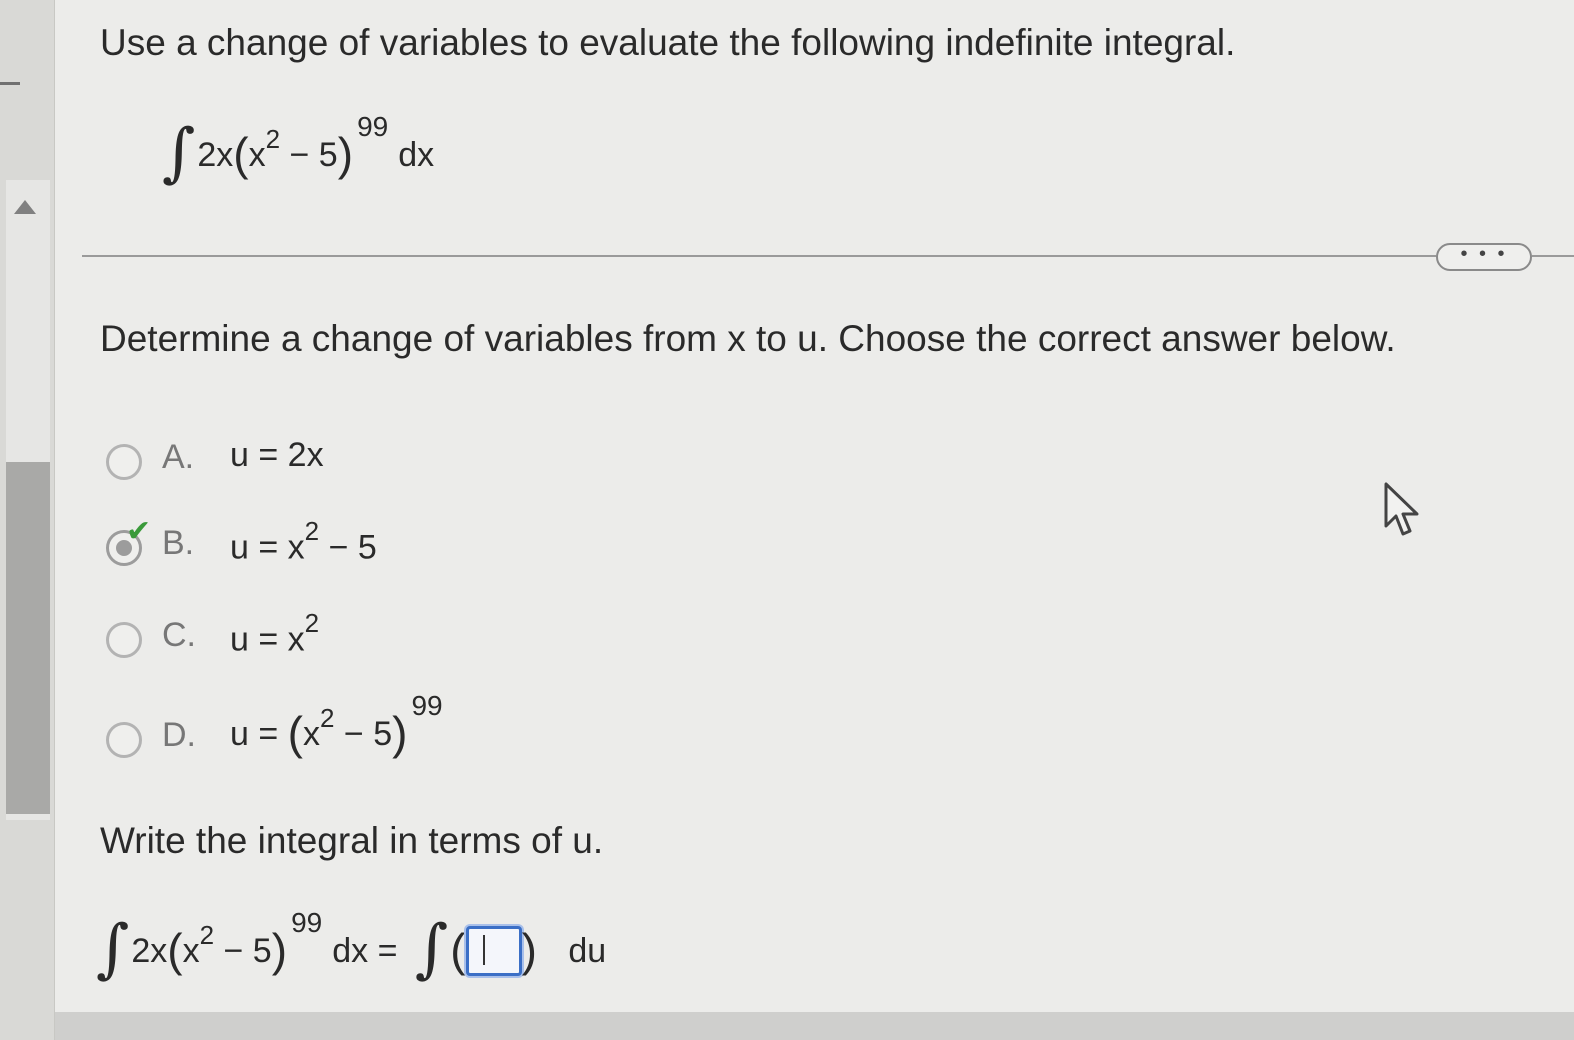 Image resolution: width=1574 pixels, height=1040 pixels. What do you see at coordinates (1553, 256) in the screenshot?
I see `section-divider-right` at bounding box center [1553, 256].